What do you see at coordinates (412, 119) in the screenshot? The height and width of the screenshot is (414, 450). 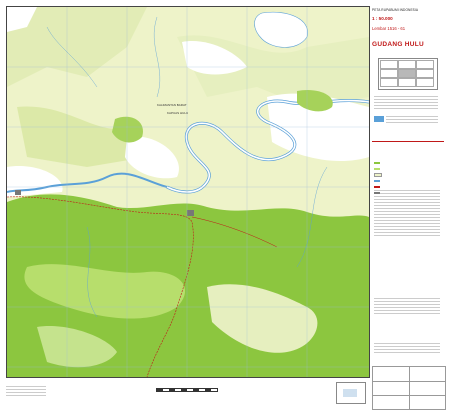 I see `agency-block` at bounding box center [412, 119].